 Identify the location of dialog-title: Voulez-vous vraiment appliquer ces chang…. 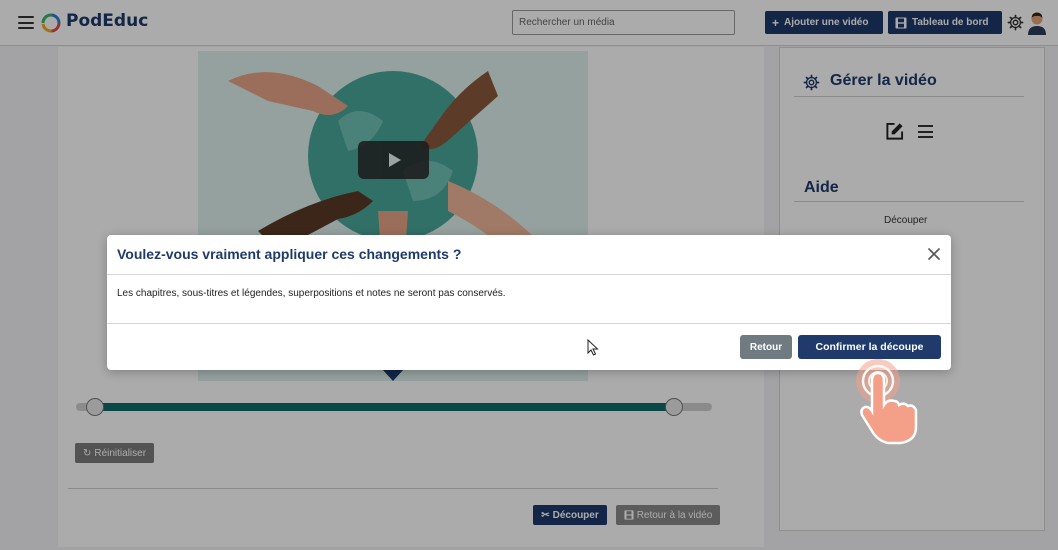
(289, 254).